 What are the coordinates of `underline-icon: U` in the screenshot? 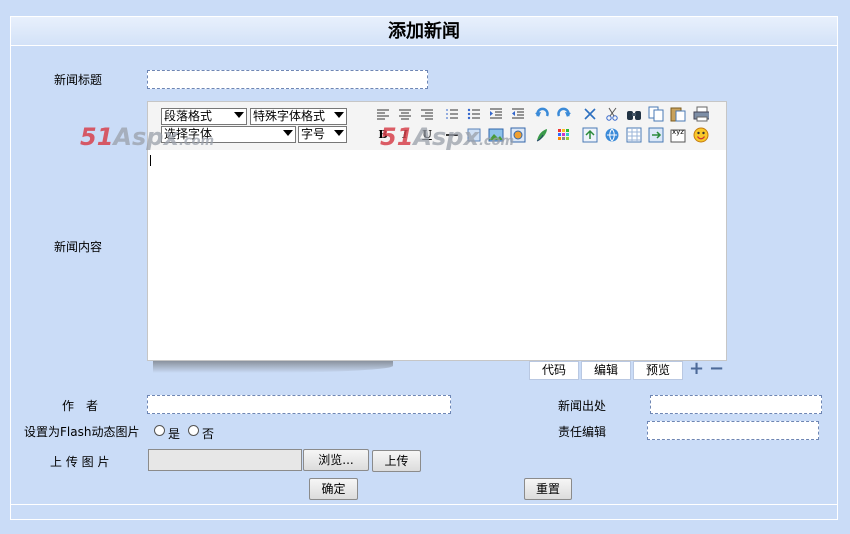 It's located at (427, 135).